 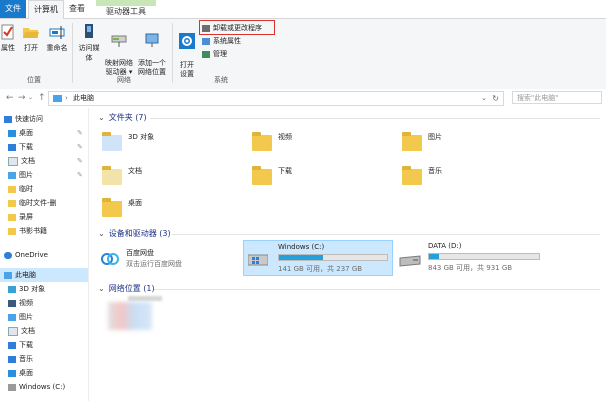 I want to click on tab-drive-tools: 驱动器工具, so click(x=126, y=12).